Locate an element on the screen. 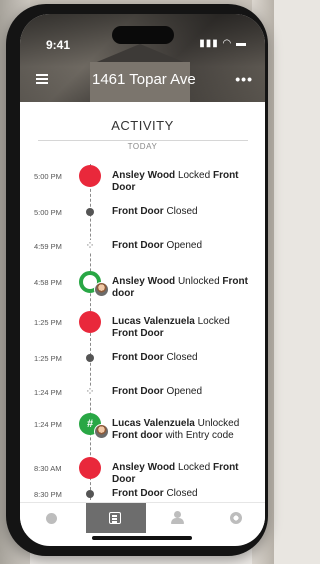 Image resolution: width=320 pixels, height=564 pixels. list-icon is located at coordinates (115, 518).